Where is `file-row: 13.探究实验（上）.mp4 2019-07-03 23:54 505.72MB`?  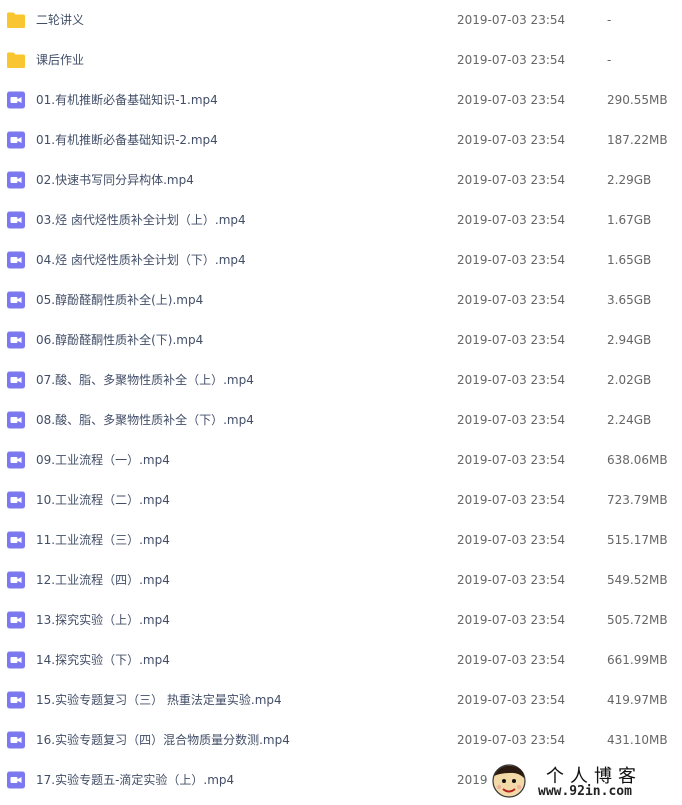
file-row: 13.探究实验（上）.mp4 2019-07-03 23:54 505.72MB is located at coordinates (341, 620).